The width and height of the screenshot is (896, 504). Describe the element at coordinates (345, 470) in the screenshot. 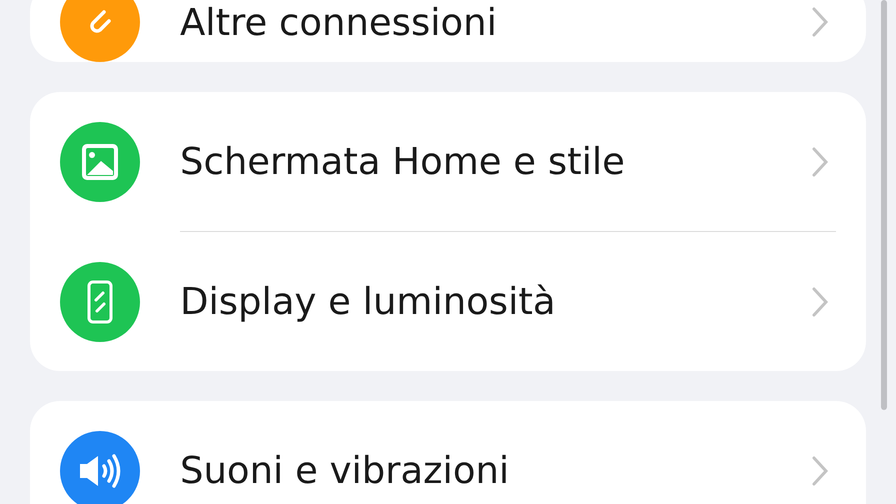

I see `item-label: Suoni e vibrazioni` at that location.